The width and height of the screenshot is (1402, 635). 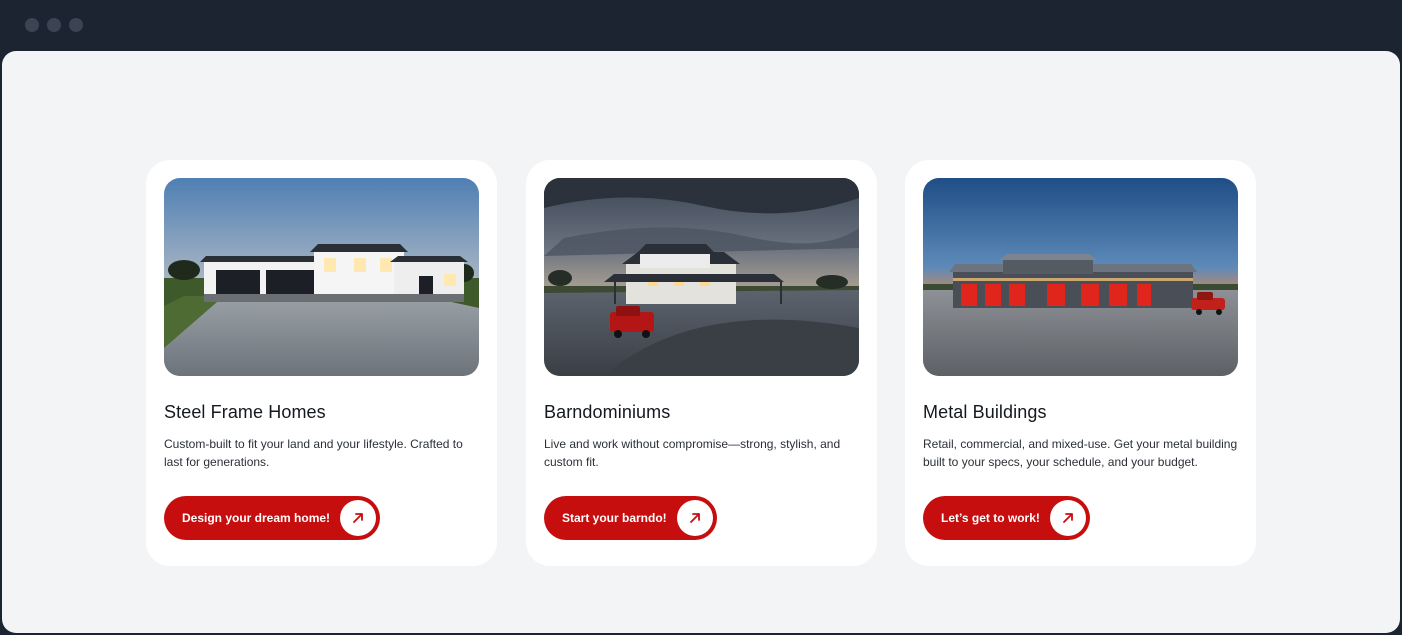 I want to click on barndominium-photo, so click(x=701, y=277).